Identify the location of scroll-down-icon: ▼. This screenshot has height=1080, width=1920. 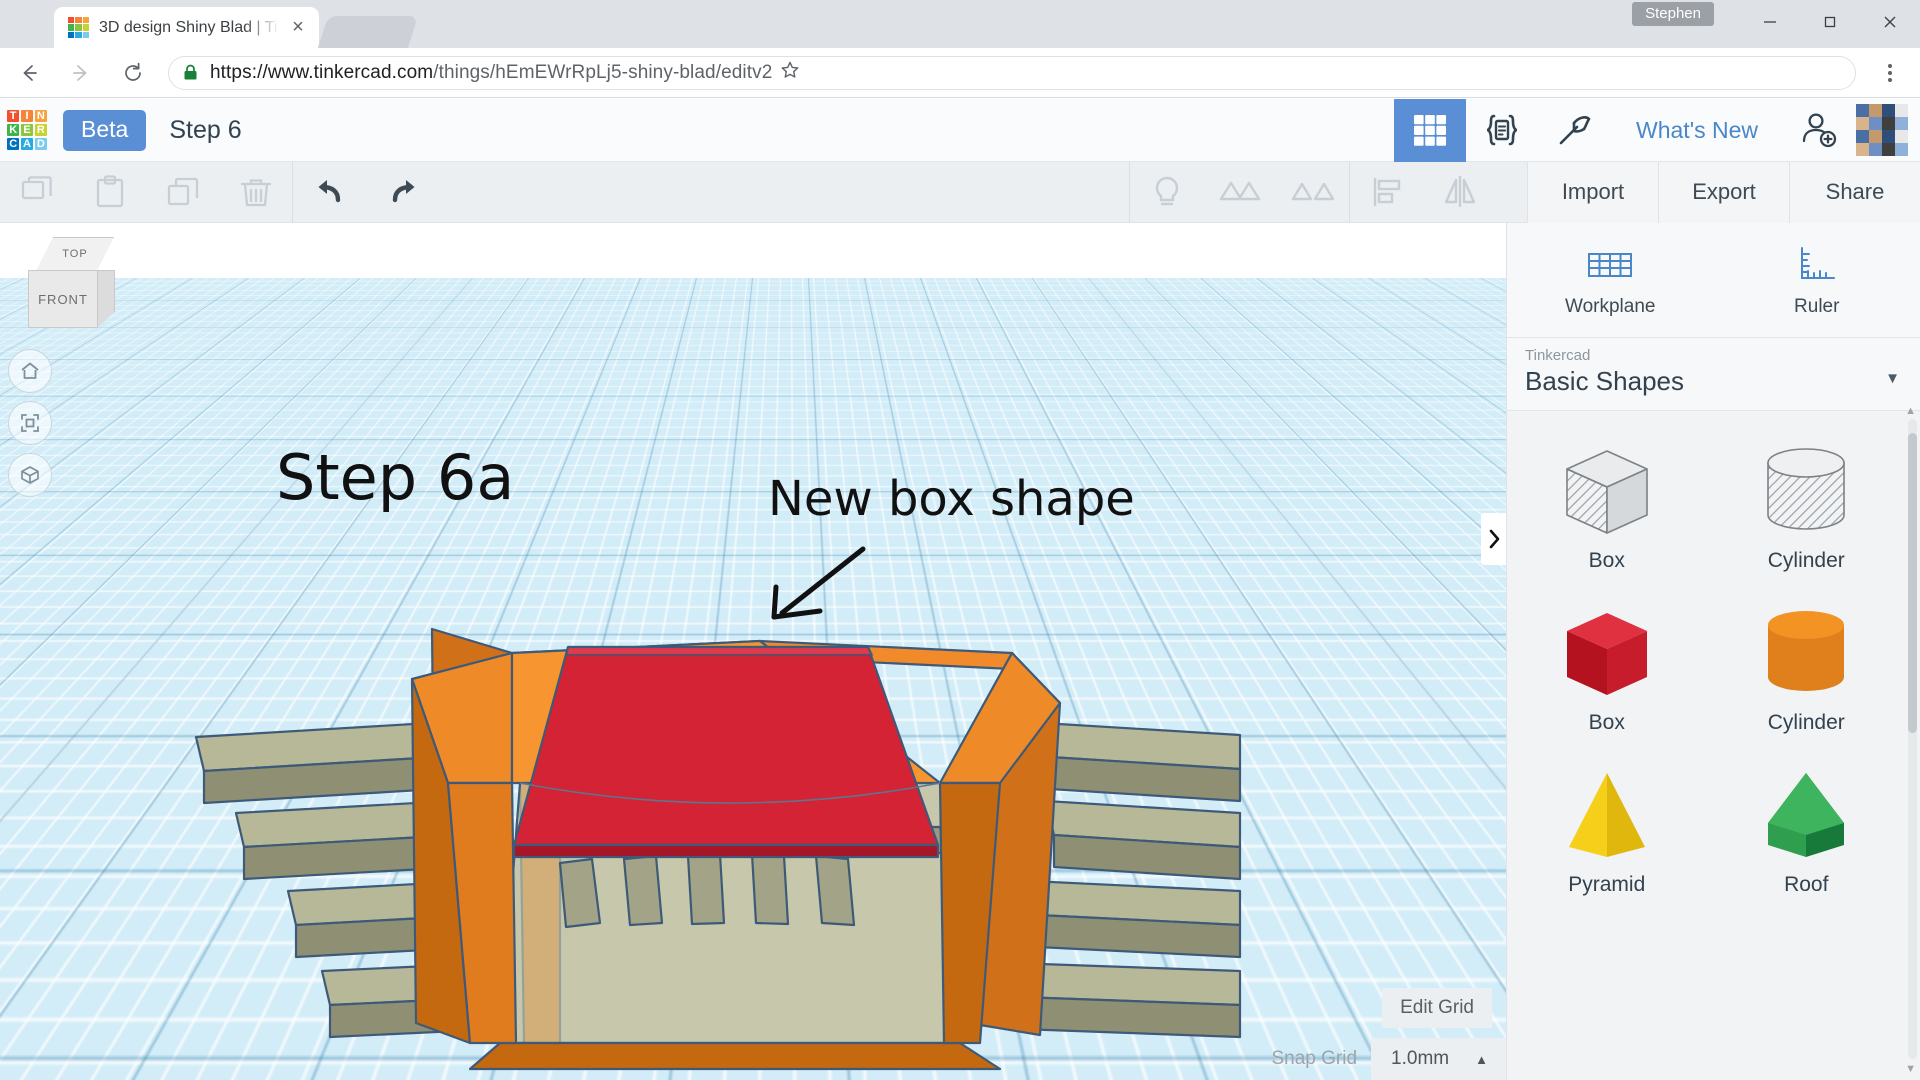
(1910, 1069).